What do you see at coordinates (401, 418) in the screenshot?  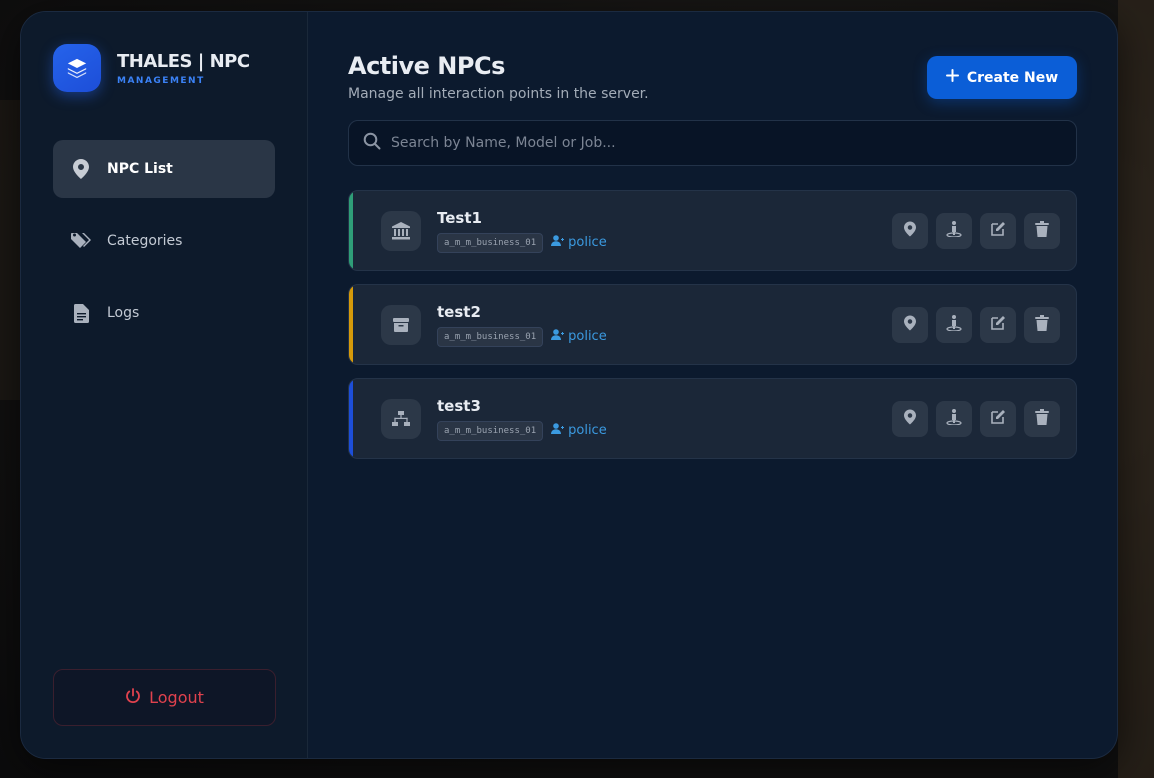 I see `sitemap-icon` at bounding box center [401, 418].